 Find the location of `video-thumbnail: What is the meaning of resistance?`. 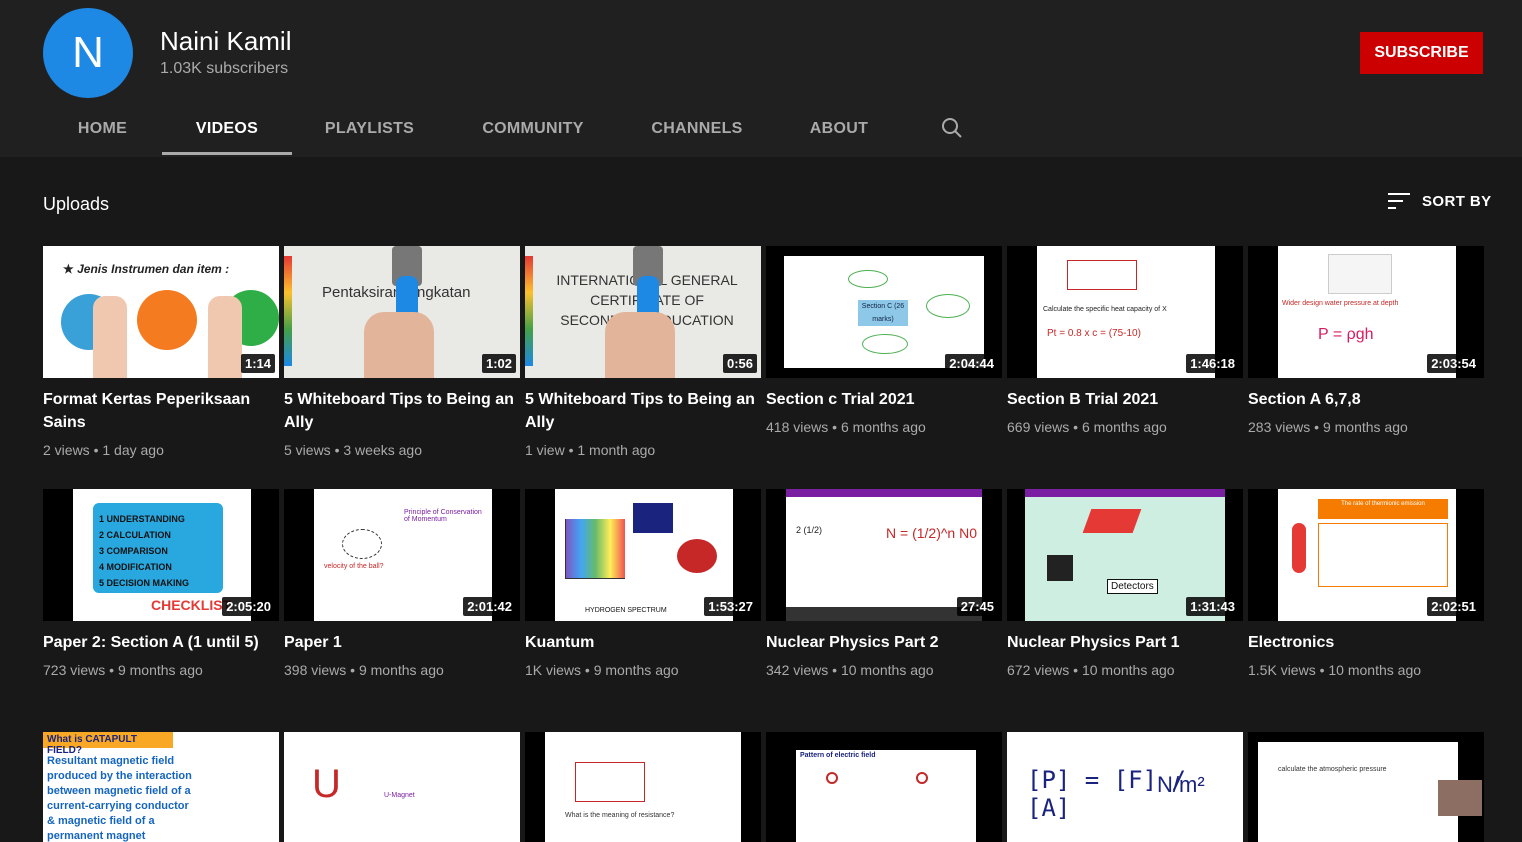

video-thumbnail: What is the meaning of resistance? is located at coordinates (643, 787).